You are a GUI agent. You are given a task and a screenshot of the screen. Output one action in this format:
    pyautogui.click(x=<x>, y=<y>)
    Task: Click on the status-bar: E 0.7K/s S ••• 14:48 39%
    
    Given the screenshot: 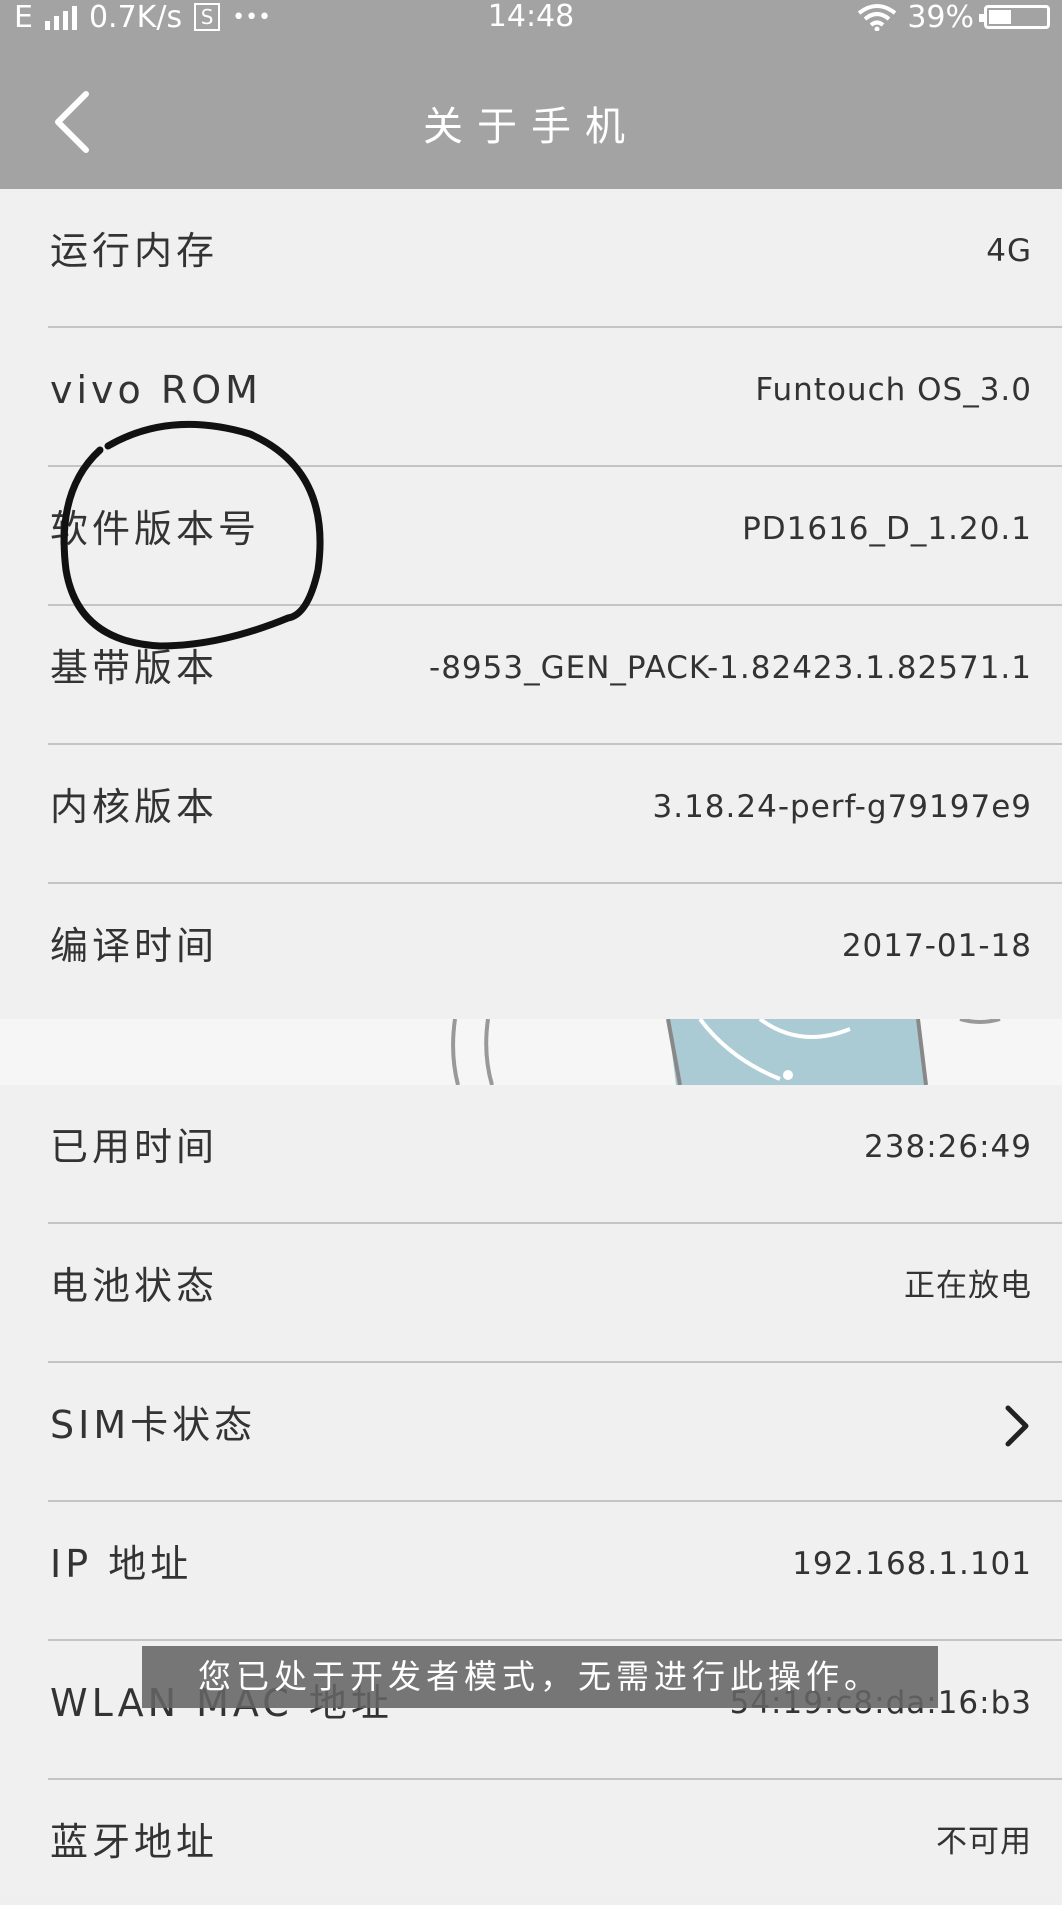 What is the action you would take?
    pyautogui.click(x=531, y=17)
    